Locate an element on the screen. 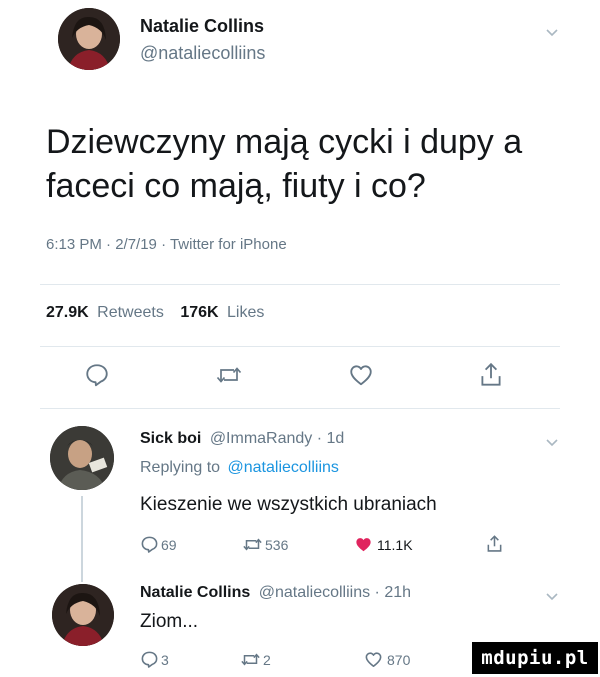  likes-count: 176K is located at coordinates (199, 312).